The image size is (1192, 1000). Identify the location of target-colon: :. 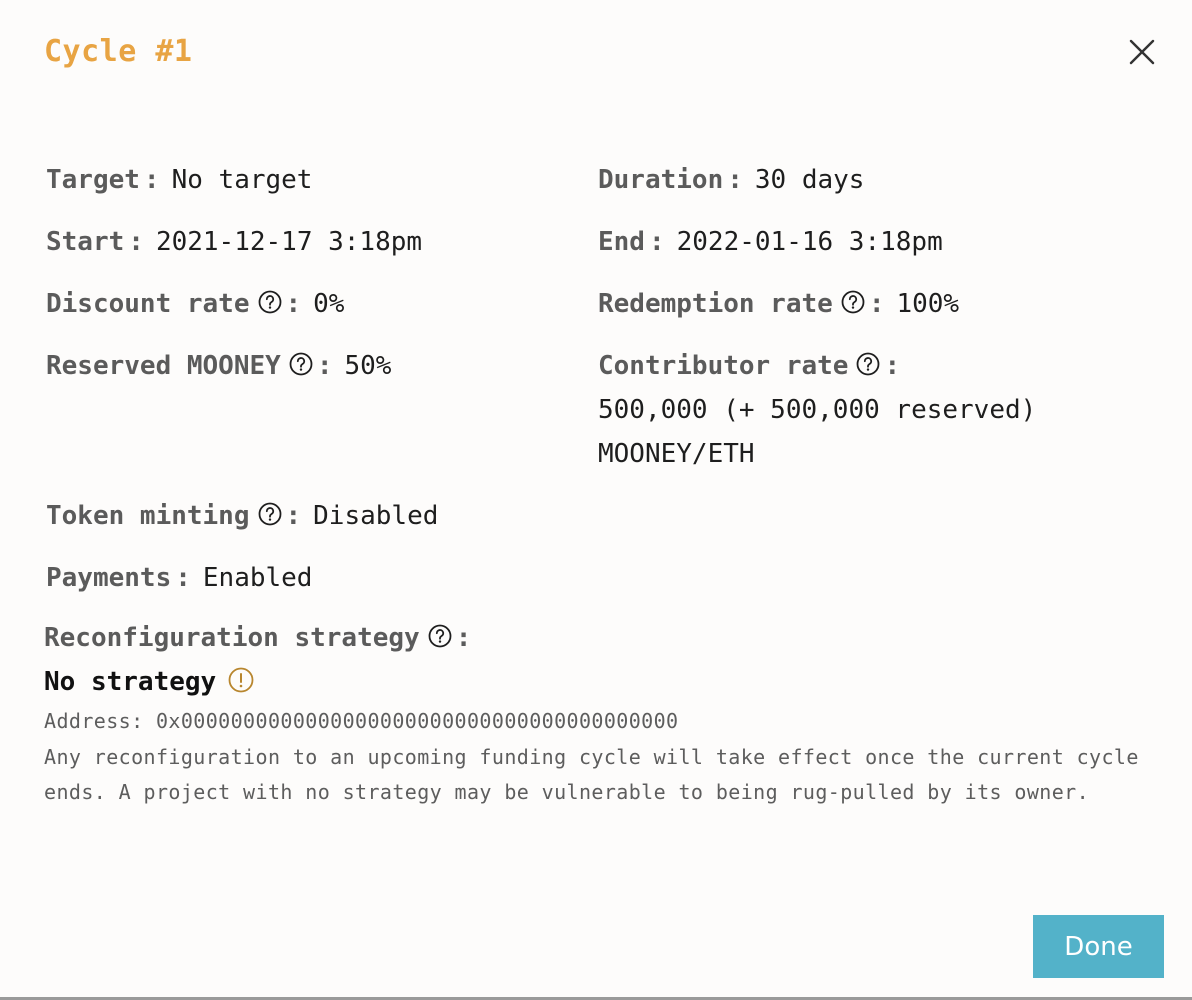
(151, 180).